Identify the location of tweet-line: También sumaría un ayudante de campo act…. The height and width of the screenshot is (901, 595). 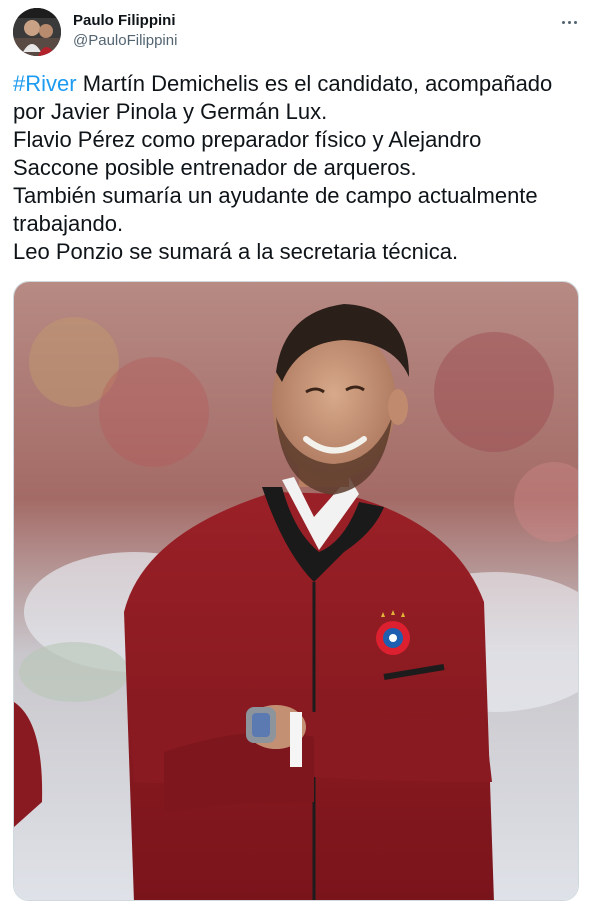
(275, 195).